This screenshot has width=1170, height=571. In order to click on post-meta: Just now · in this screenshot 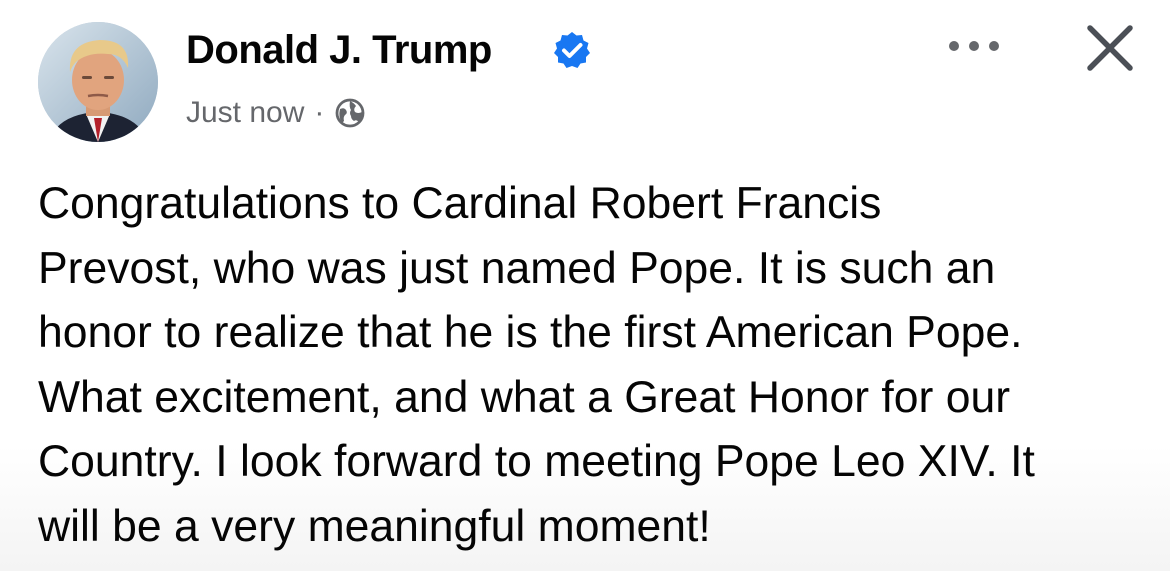, I will do `click(276, 113)`.